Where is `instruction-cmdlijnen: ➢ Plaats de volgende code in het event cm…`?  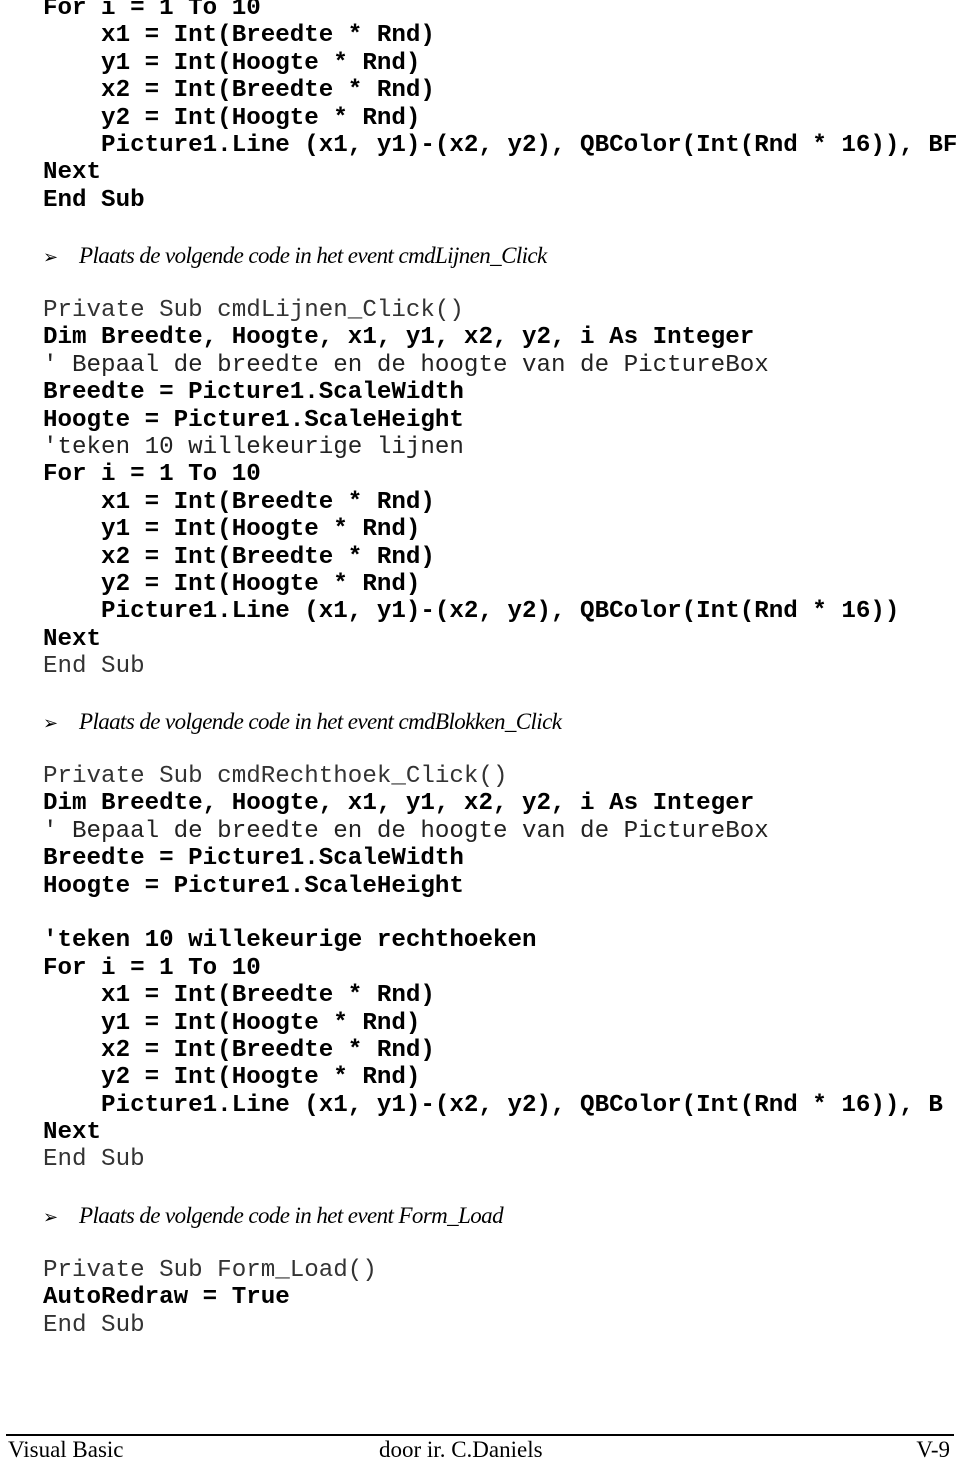 instruction-cmdlijnen: ➢ Plaats de volgende code in het event cm… is located at coordinates (295, 256).